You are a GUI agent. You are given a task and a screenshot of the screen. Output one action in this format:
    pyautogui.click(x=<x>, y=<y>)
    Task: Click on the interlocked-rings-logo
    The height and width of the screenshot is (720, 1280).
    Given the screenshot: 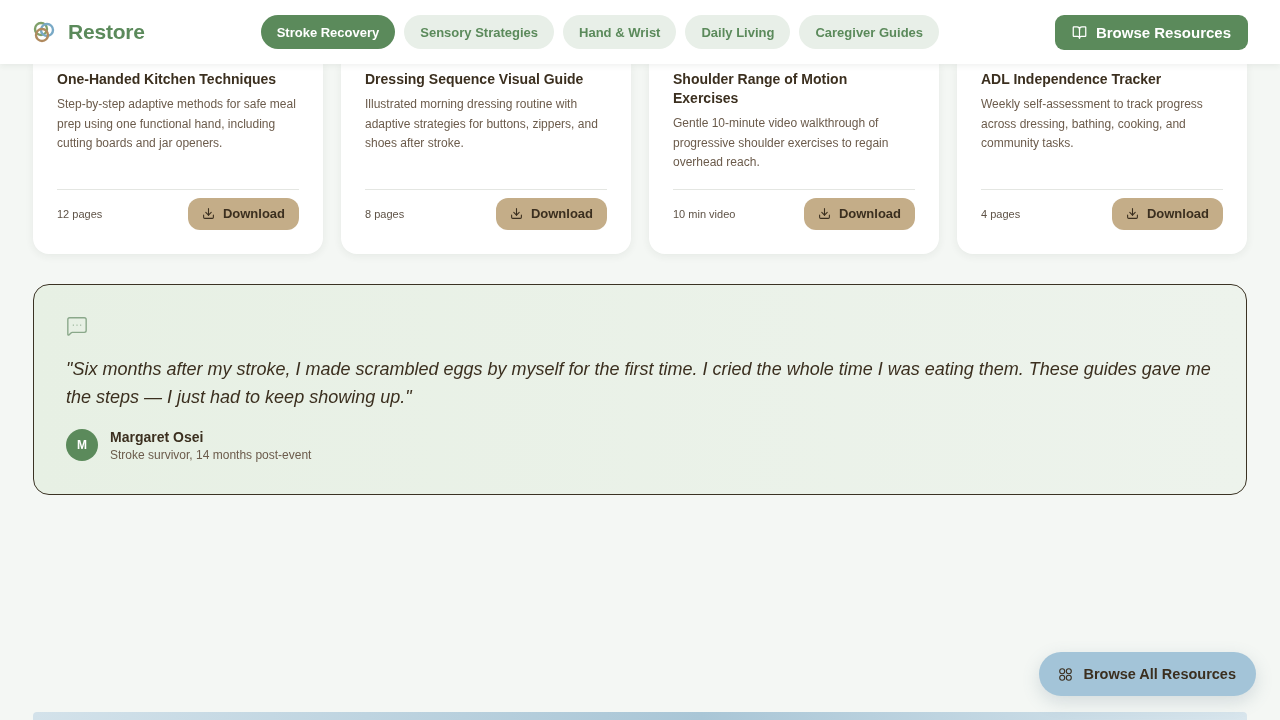 What is the action you would take?
    pyautogui.click(x=44, y=32)
    